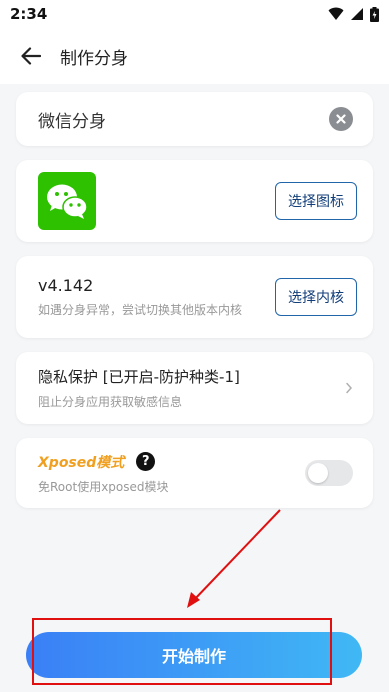 This screenshot has height=692, width=389. Describe the element at coordinates (103, 486) in the screenshot. I see `xposed-subtitle: 免Root使用xposed模块` at that location.